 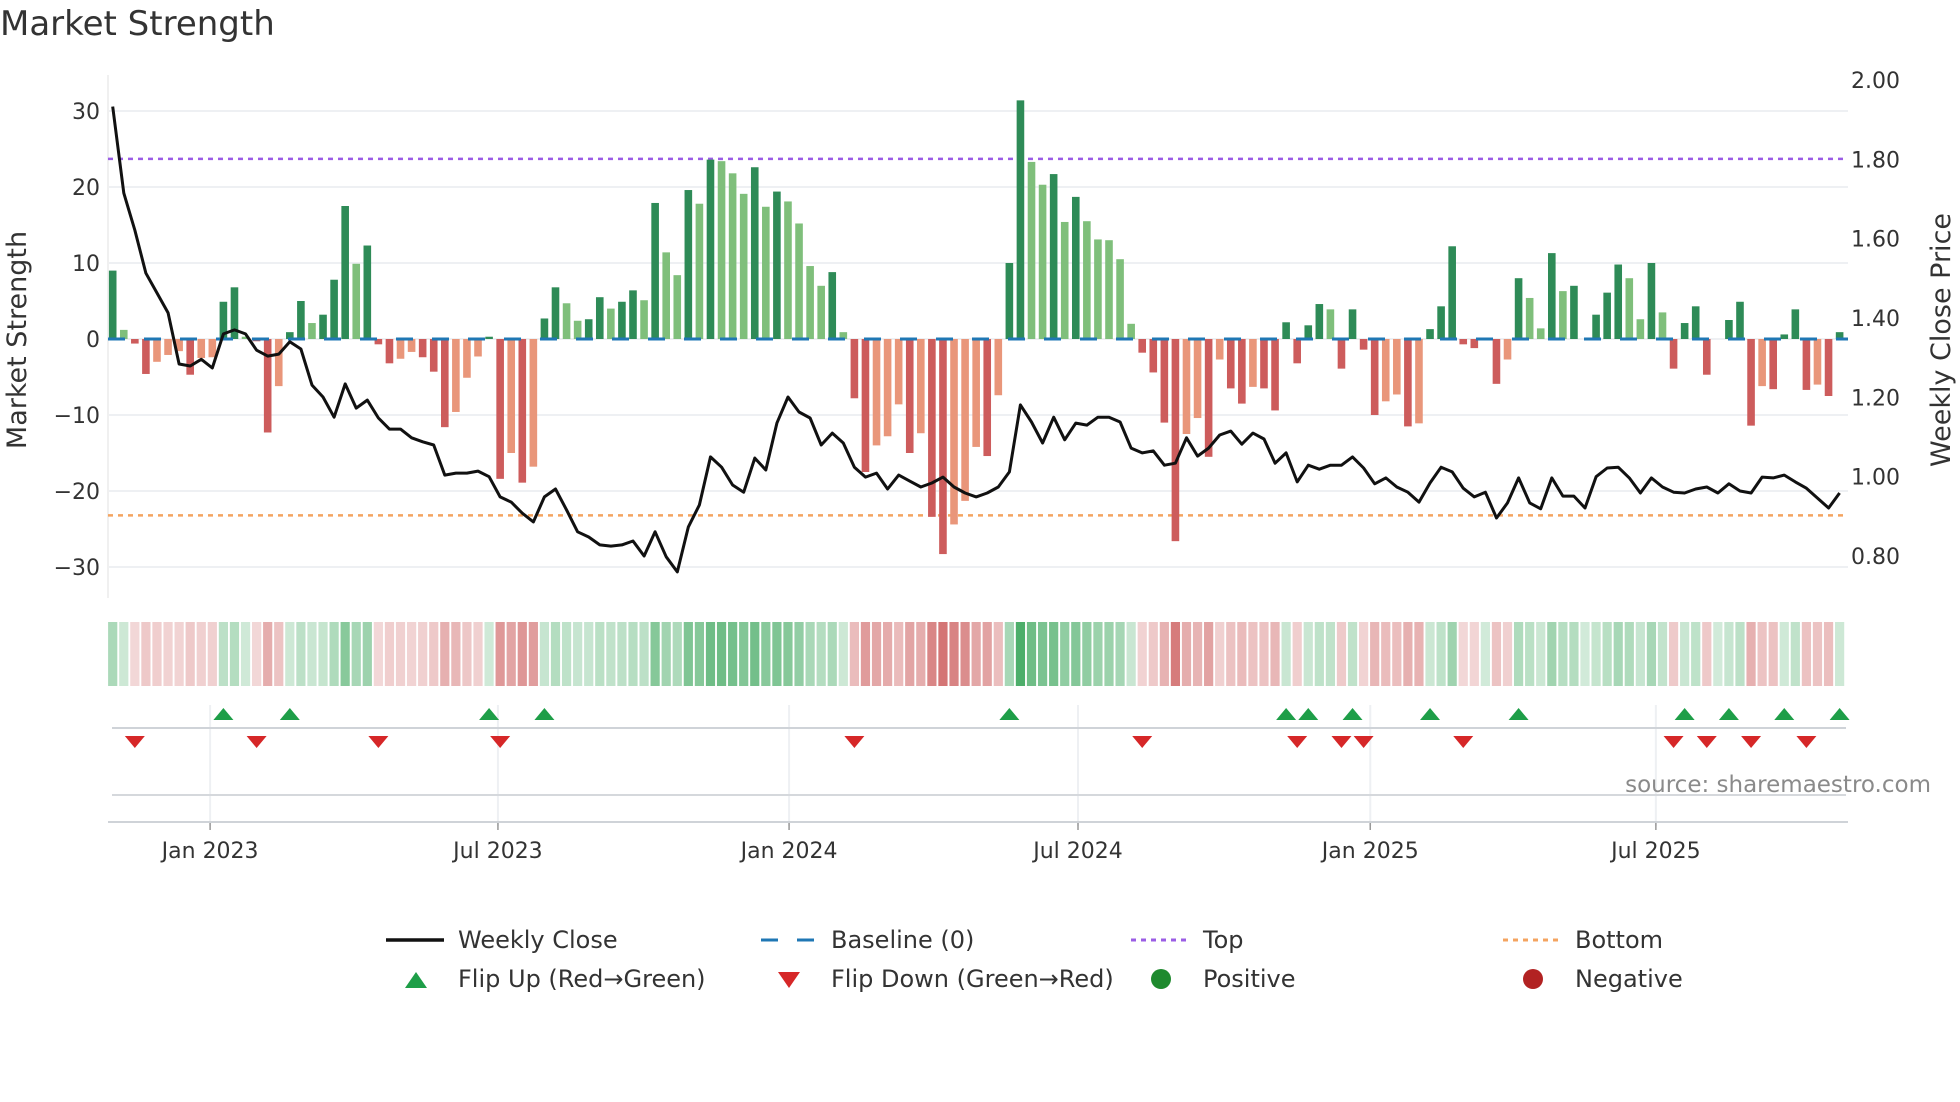 I want to click on y-tick-label: −20, so click(x=77, y=492).